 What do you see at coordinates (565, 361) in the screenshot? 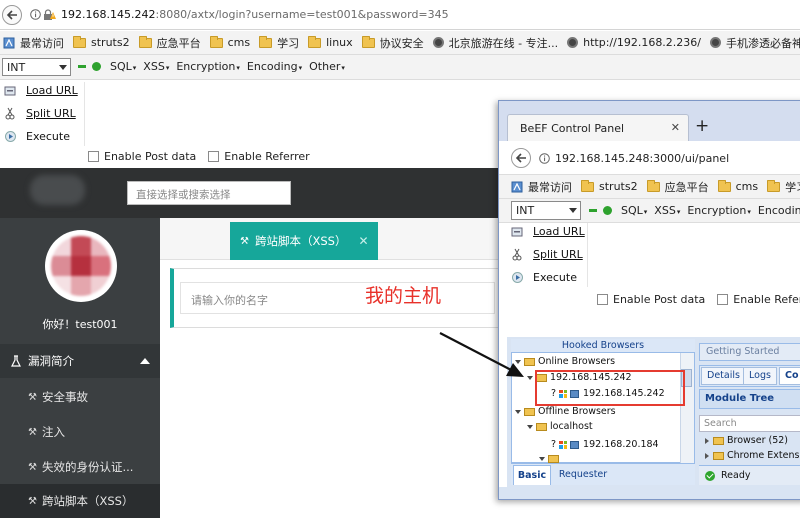
I see `tree-online-browsers: Online Browsers` at bounding box center [565, 361].